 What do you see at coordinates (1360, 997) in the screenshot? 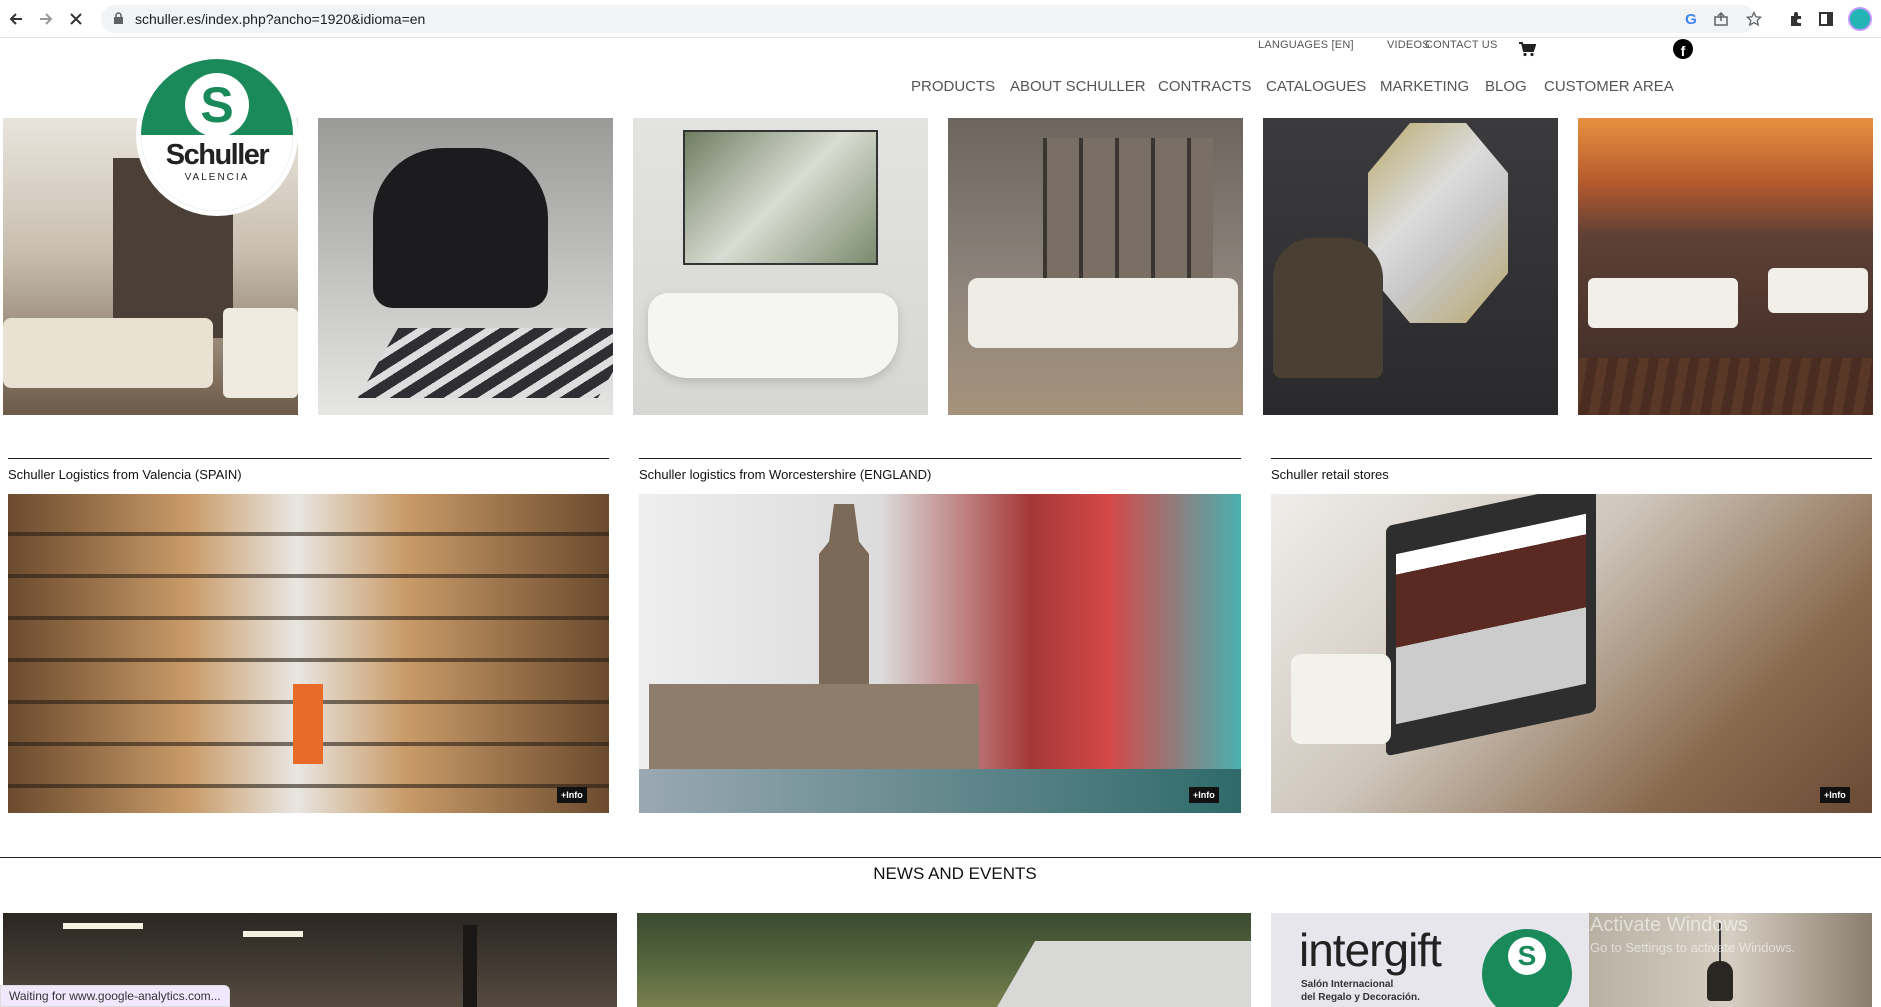
I see `intergift-line2: del Regalo y Decoración.` at bounding box center [1360, 997].